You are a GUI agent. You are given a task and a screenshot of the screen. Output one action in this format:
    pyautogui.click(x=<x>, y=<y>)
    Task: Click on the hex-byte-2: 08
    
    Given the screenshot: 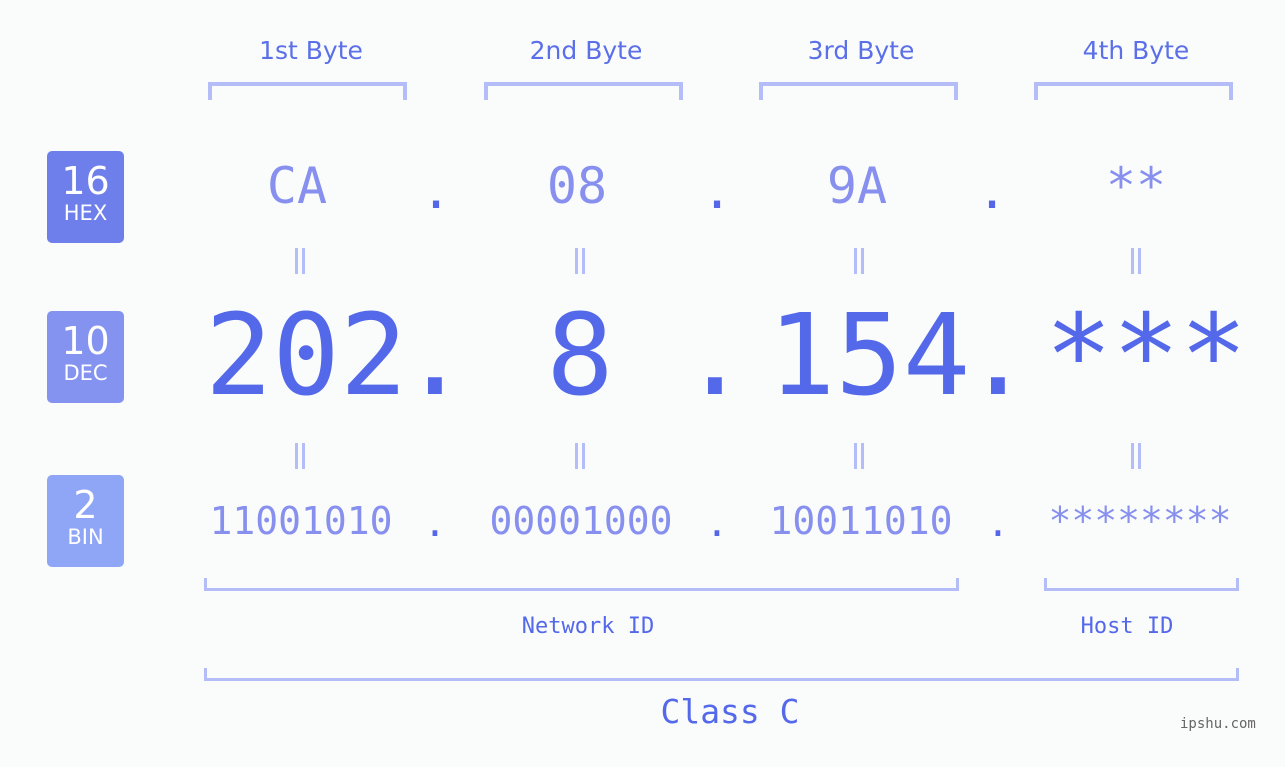 What is the action you would take?
    pyautogui.click(x=577, y=186)
    